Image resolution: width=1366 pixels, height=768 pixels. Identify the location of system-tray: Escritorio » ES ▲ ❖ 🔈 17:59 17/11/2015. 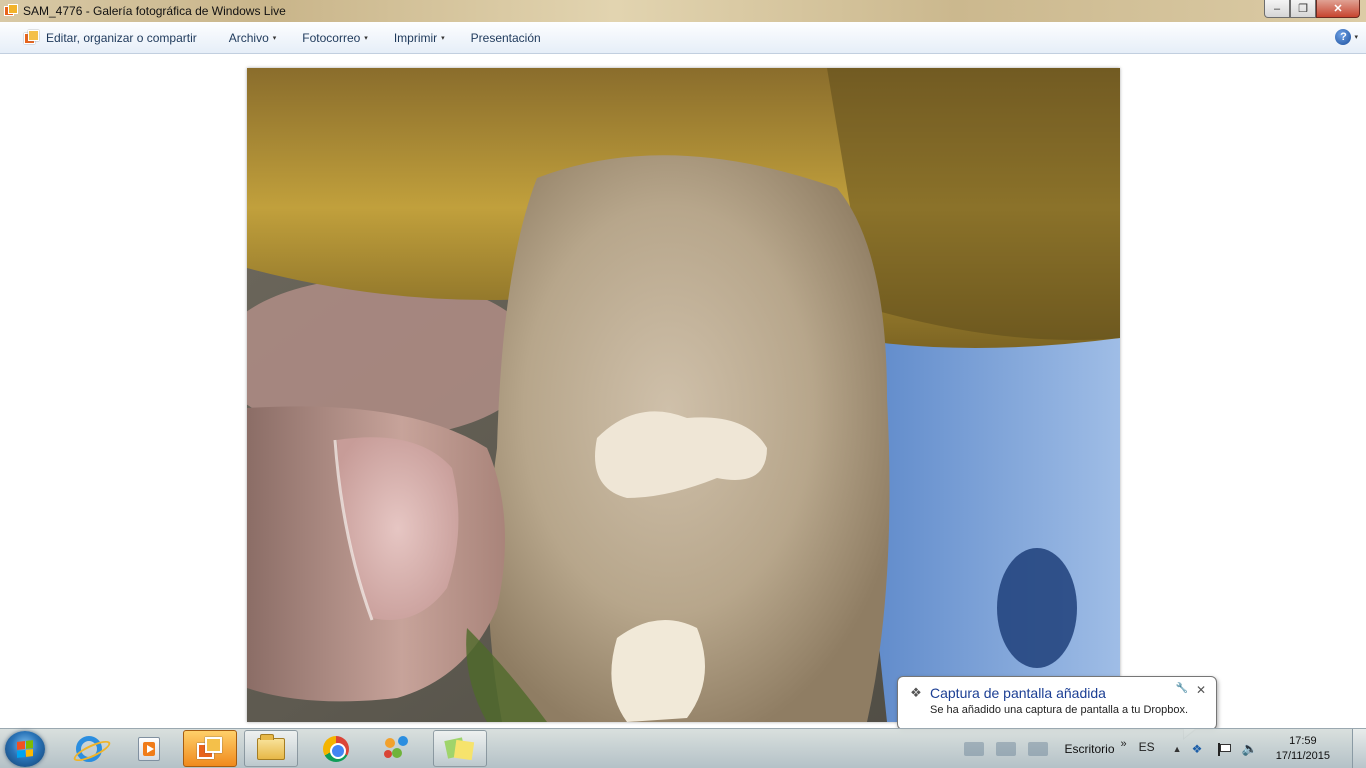
(1162, 748).